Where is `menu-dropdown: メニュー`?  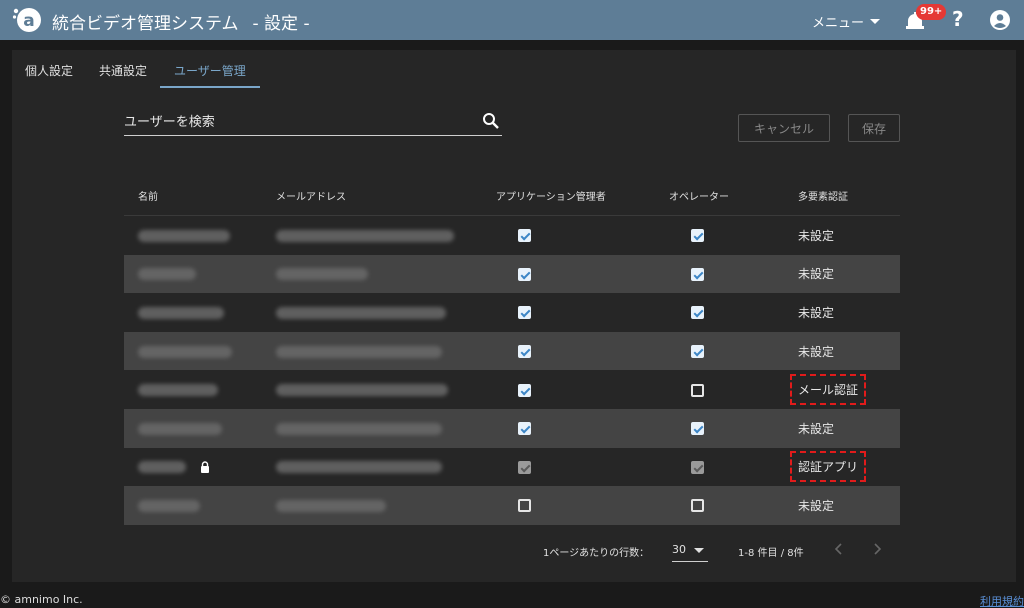 menu-dropdown: メニュー is located at coordinates (846, 21).